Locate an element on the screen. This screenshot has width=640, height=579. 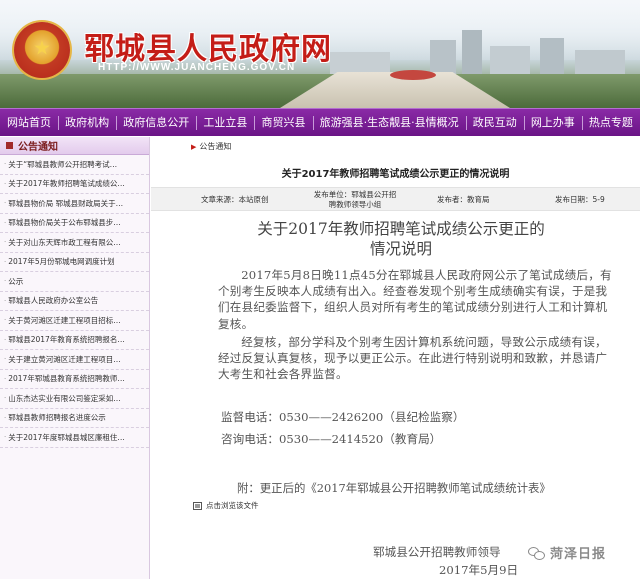
sidebar-heading: 公告通知 is located at coordinates (74, 146).